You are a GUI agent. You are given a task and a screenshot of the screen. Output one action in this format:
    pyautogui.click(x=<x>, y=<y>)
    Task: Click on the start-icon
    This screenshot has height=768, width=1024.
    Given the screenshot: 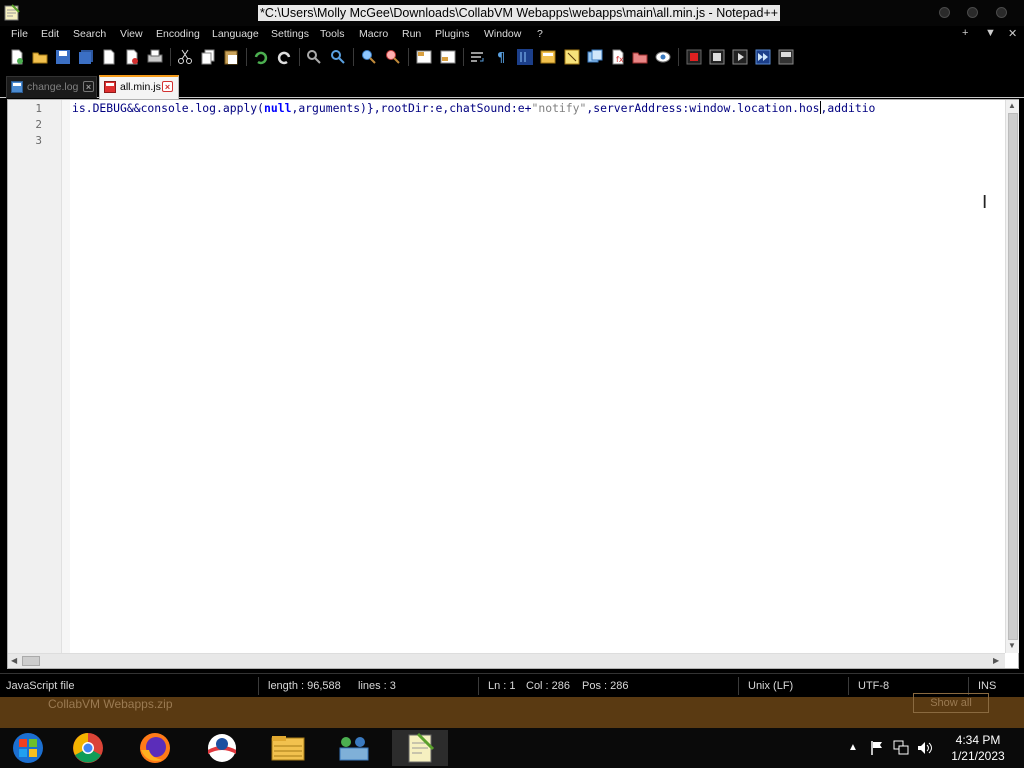 What is the action you would take?
    pyautogui.click(x=28, y=748)
    